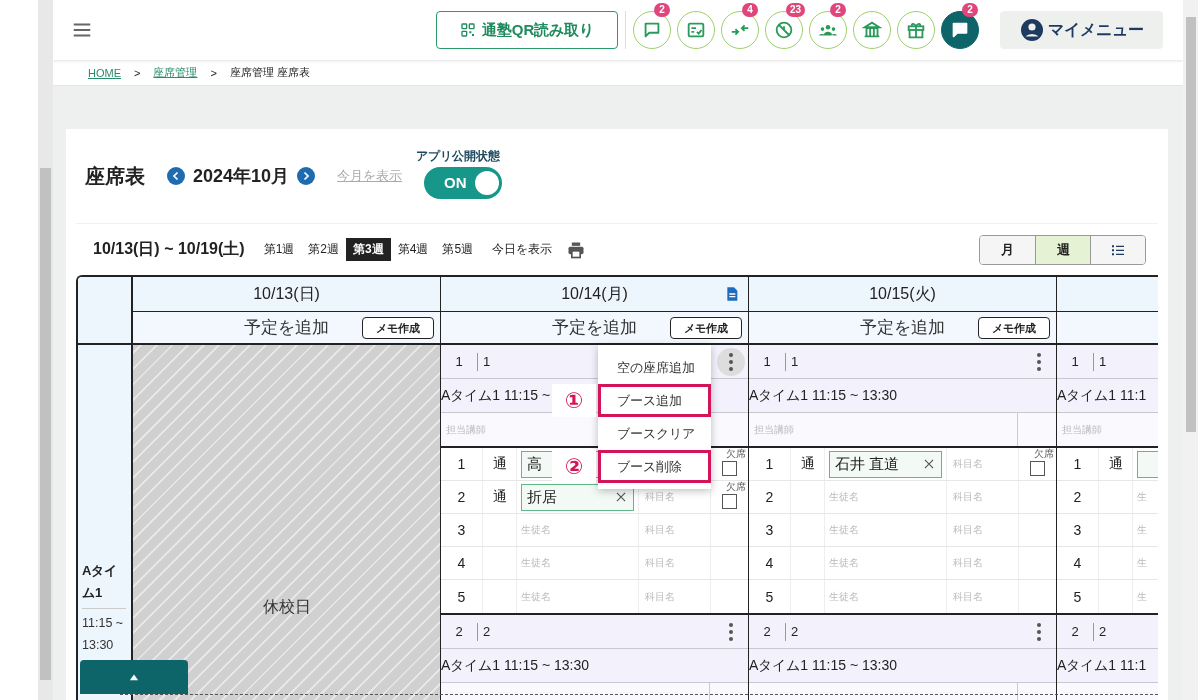 The image size is (1200, 700). Describe the element at coordinates (750, 10) in the screenshot. I see `count-badge: 4` at that location.